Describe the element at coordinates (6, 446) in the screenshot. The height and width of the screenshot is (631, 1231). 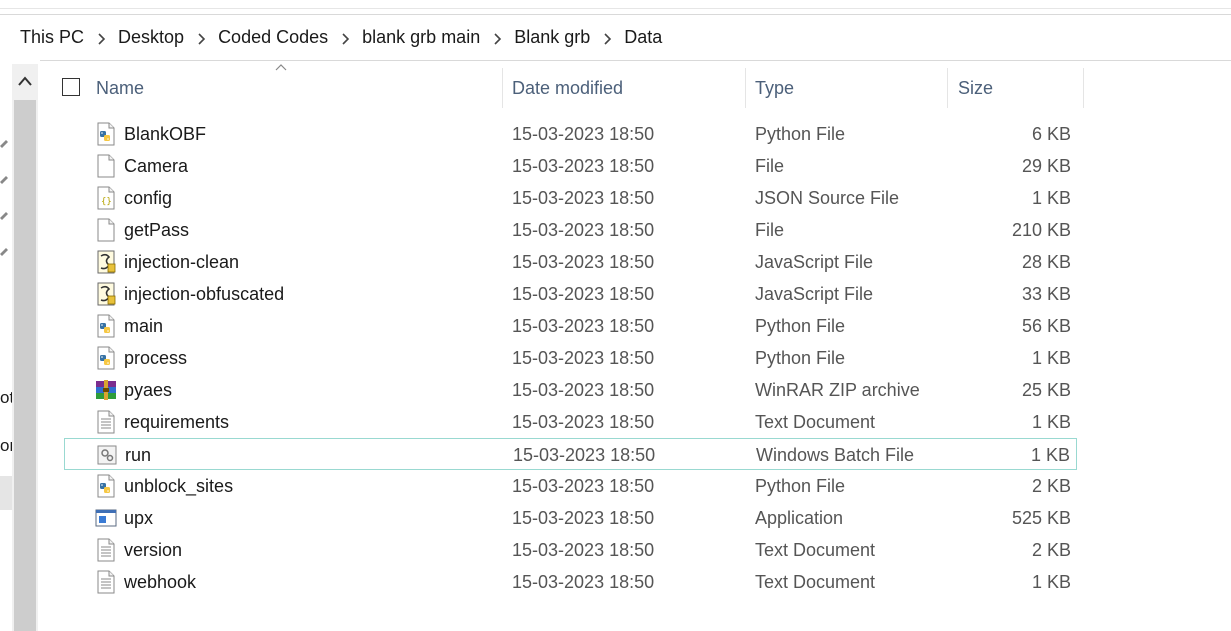
I see `nav-item-label: on` at that location.